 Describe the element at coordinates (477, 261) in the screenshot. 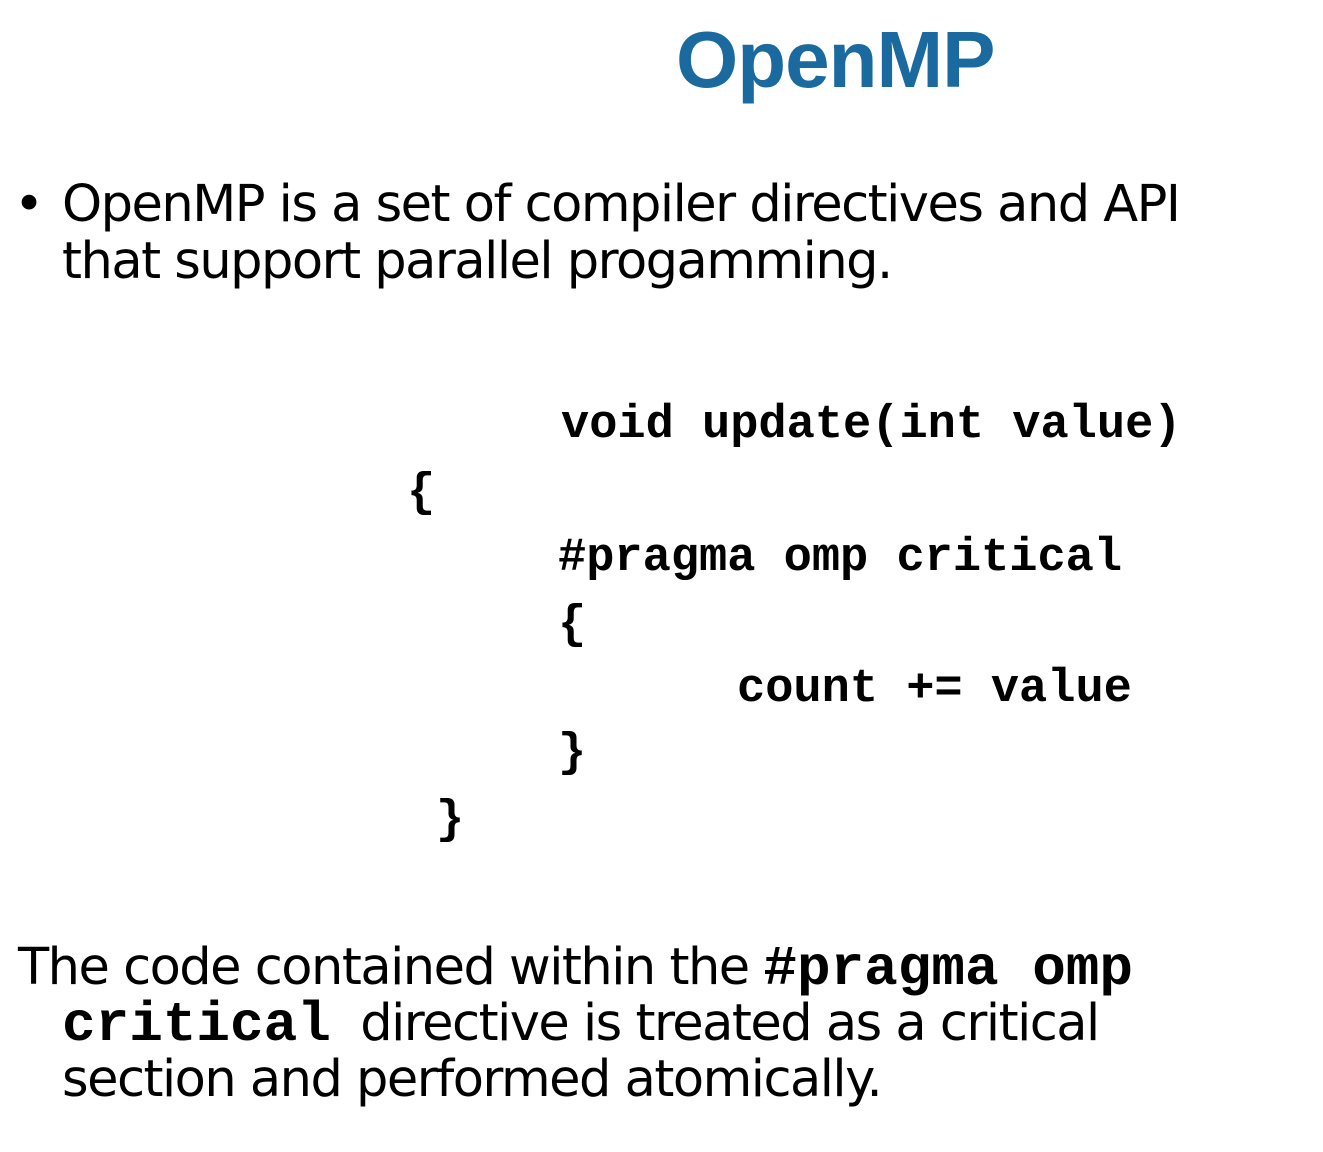

I see `bullet-line-2: that support parallel progamming.` at that location.